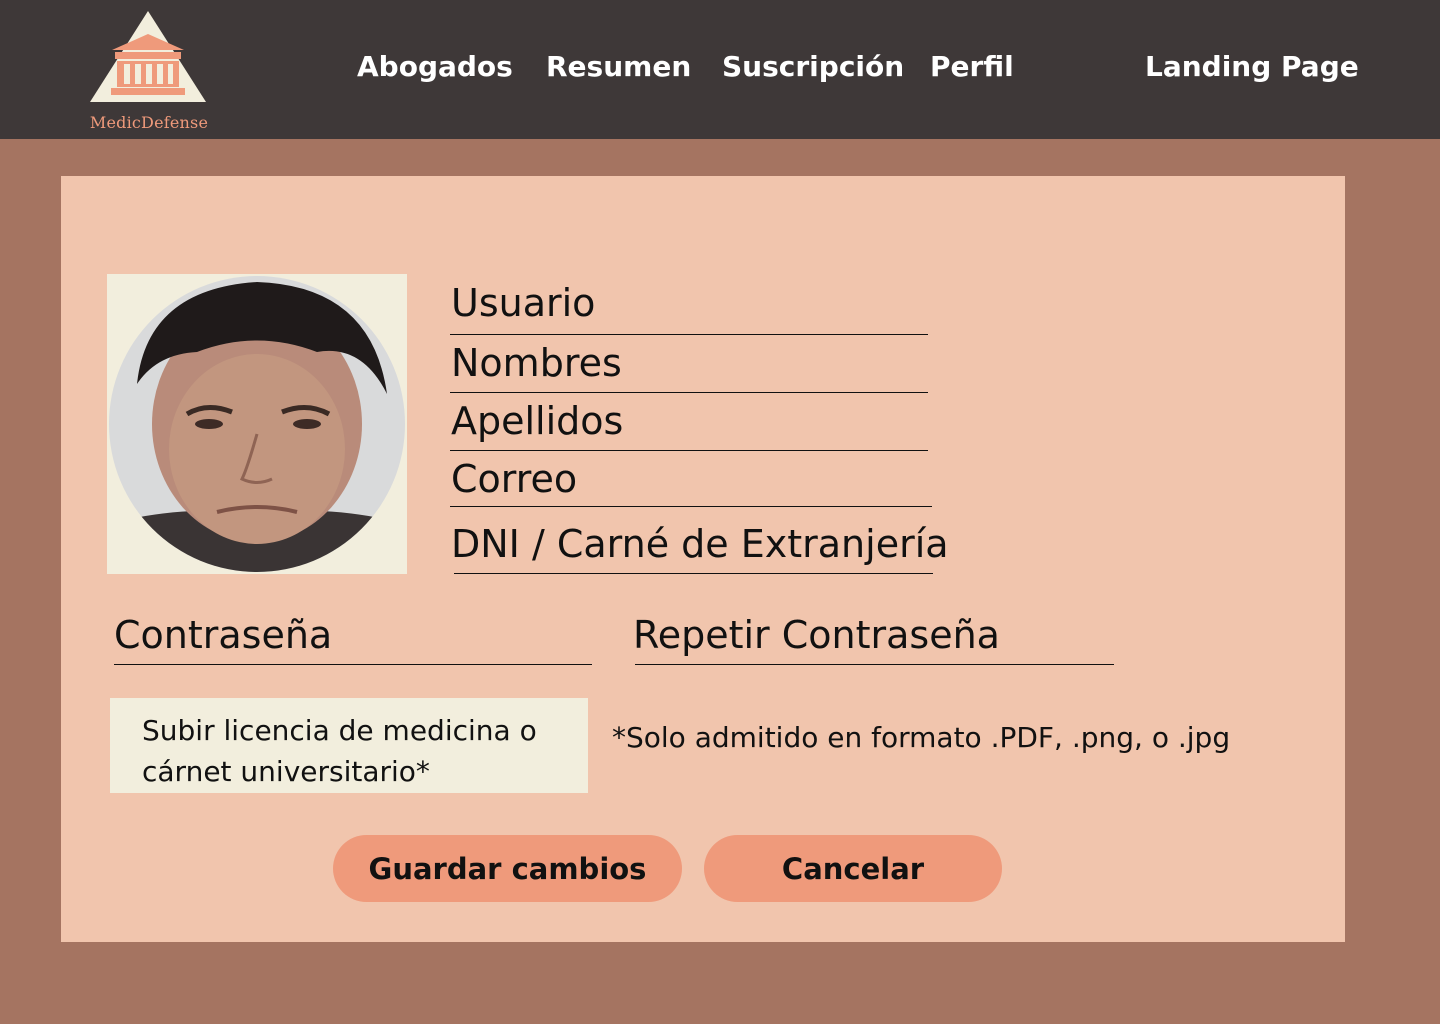 The image size is (1440, 1024). I want to click on nombres-field: Nombres, so click(536, 363).